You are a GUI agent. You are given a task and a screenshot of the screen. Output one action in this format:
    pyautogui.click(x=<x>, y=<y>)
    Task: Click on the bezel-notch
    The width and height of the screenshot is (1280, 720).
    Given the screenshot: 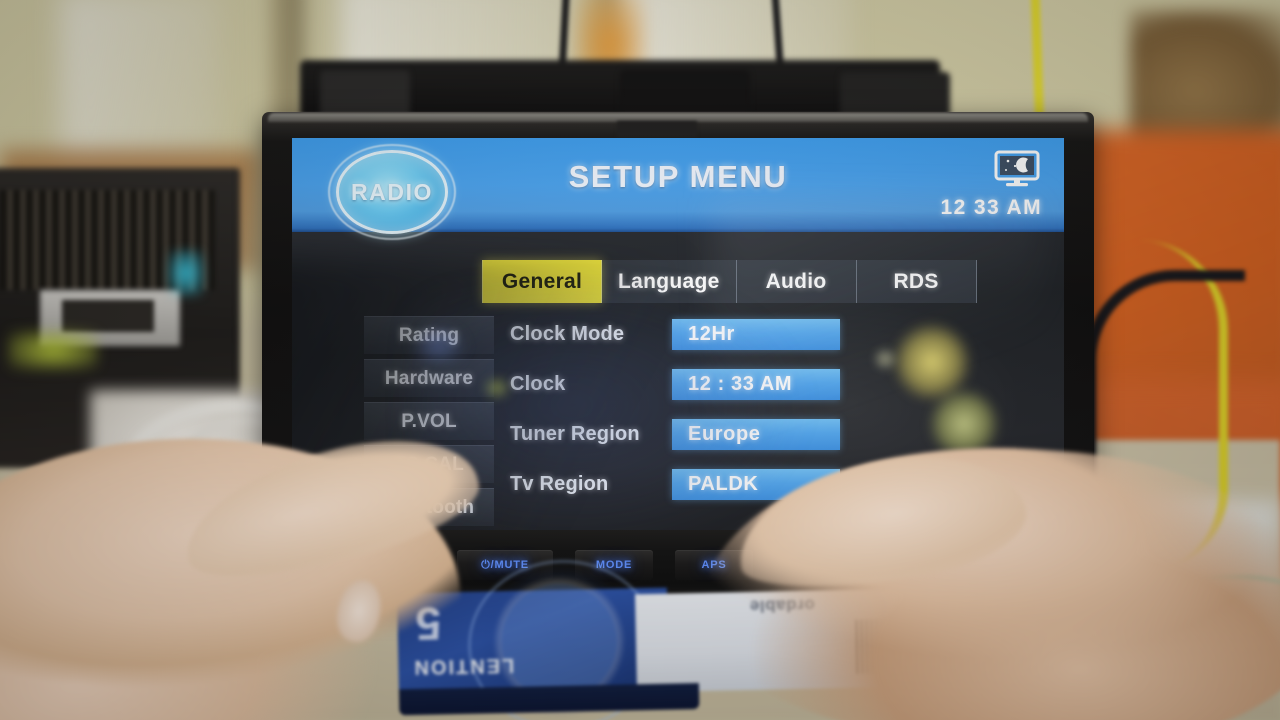 What is the action you would take?
    pyautogui.click(x=657, y=129)
    